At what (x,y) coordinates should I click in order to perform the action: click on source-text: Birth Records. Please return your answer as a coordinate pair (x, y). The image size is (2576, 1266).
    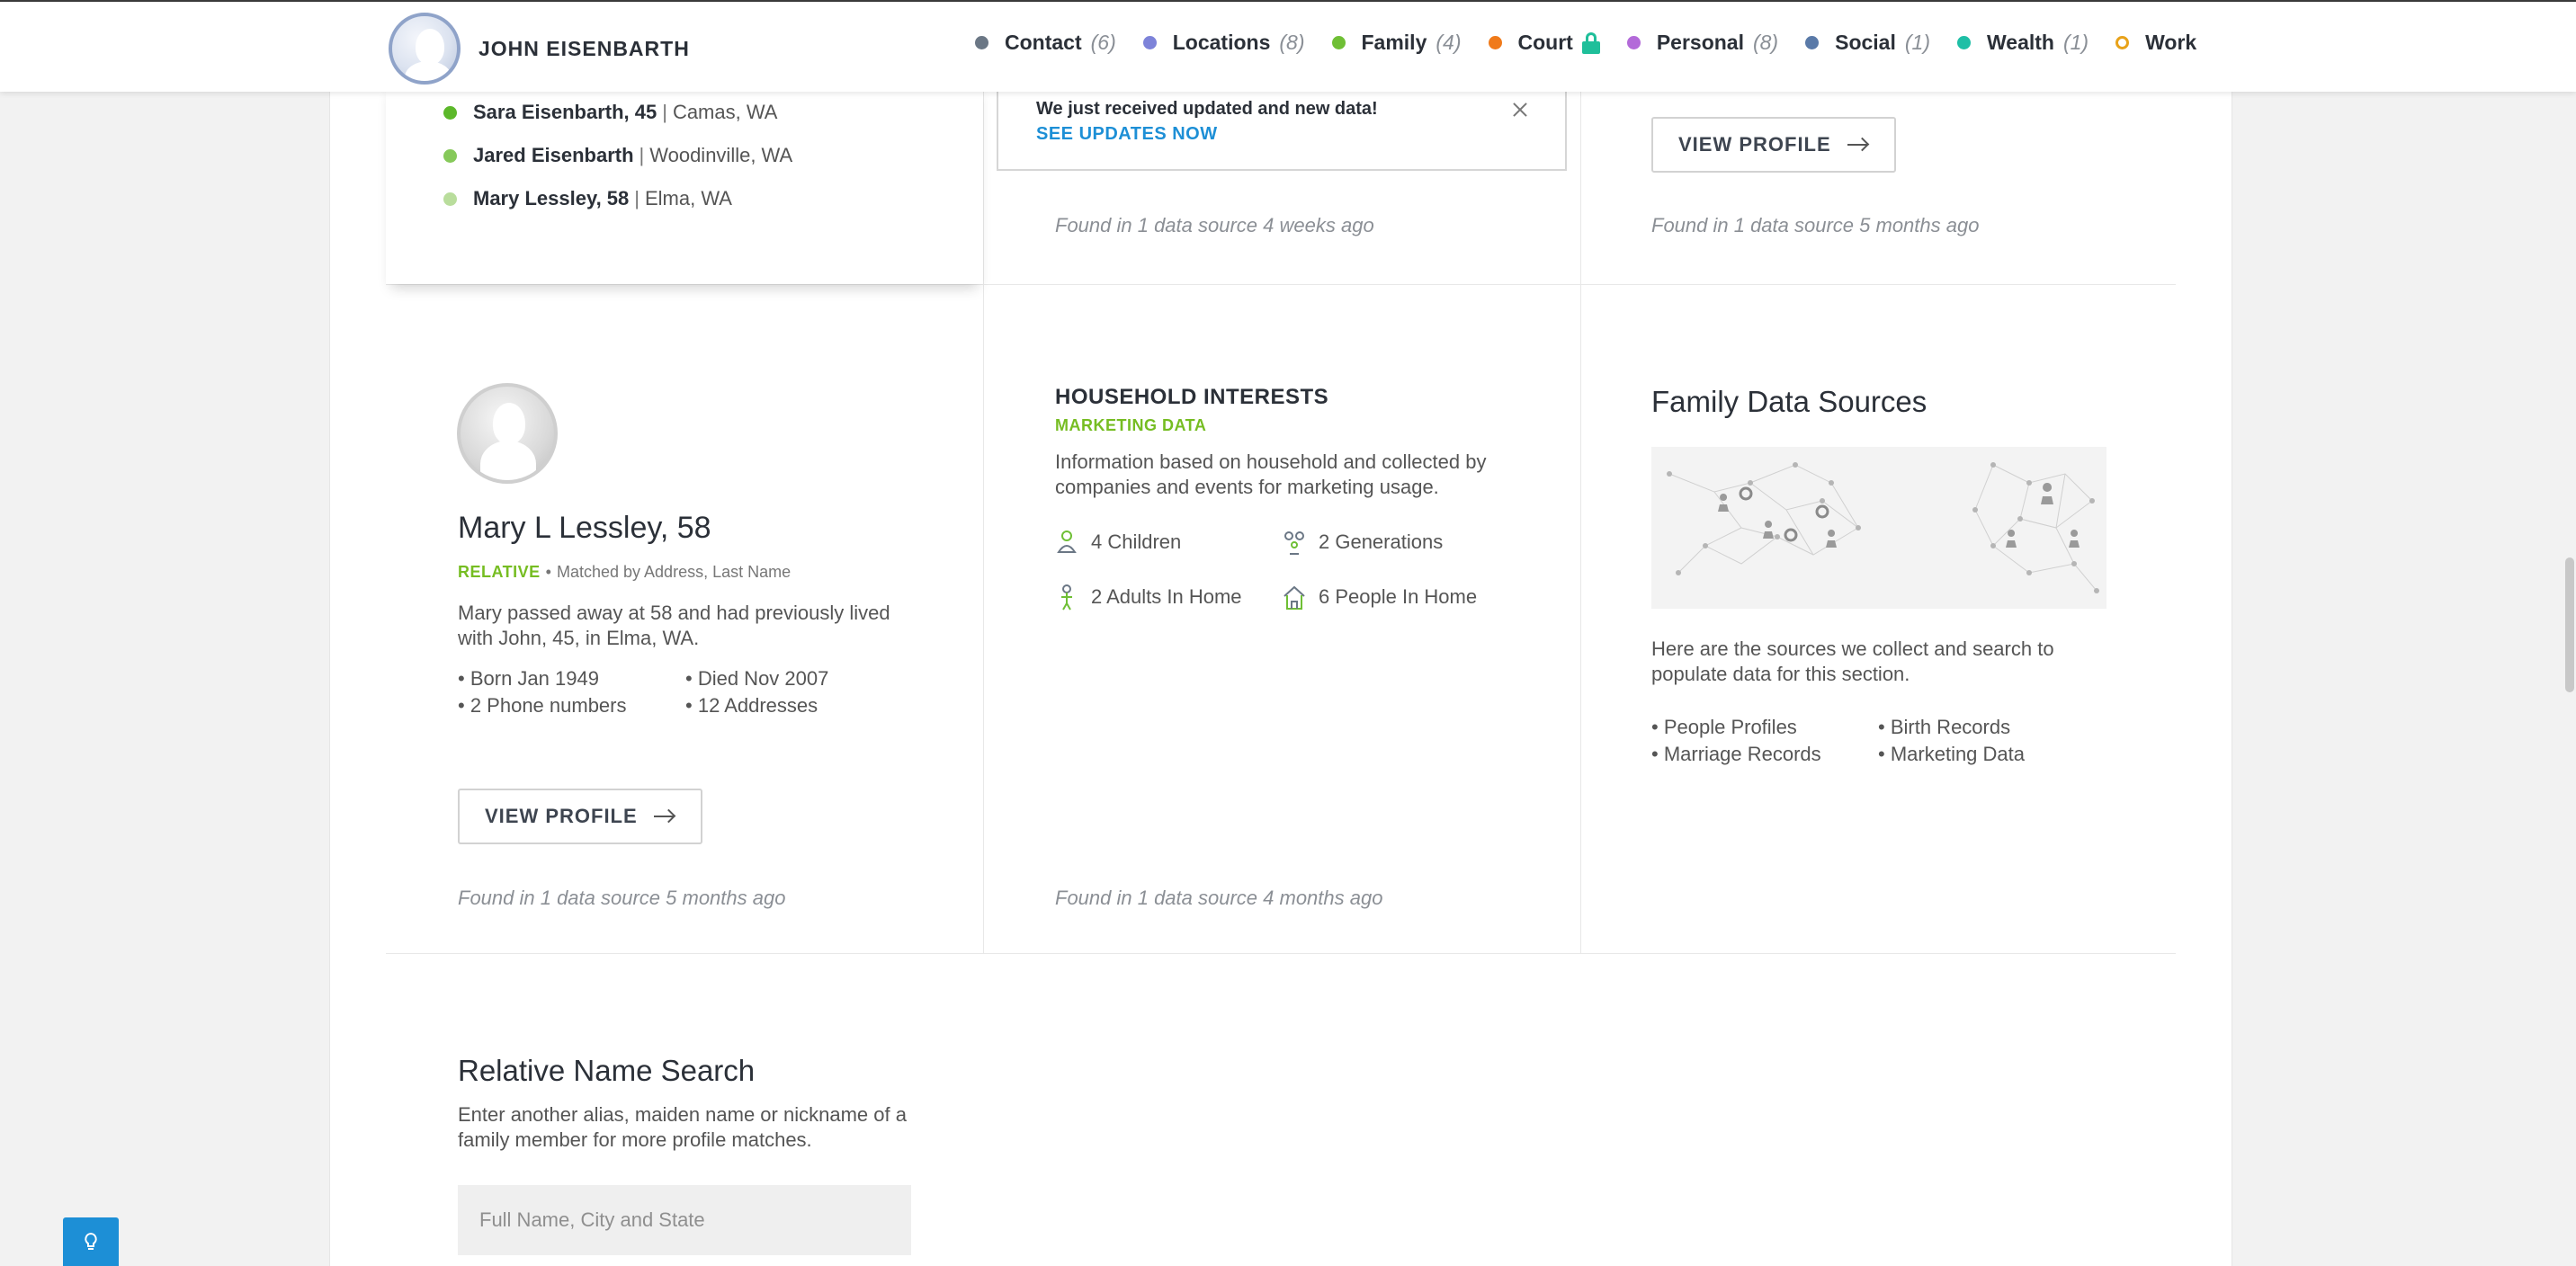
    Looking at the image, I should click on (1950, 727).